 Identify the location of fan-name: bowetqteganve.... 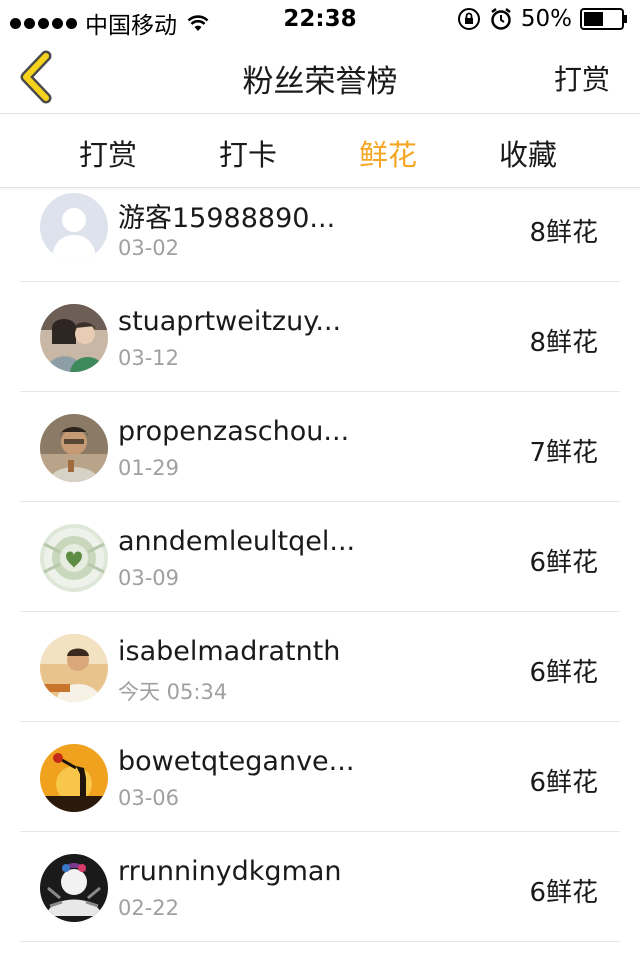
(236, 761).